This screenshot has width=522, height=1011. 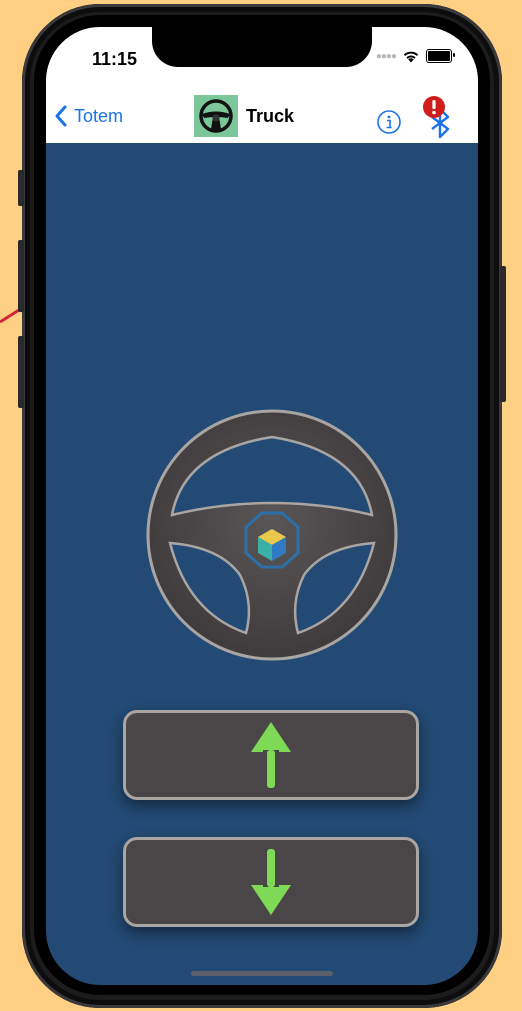 I want to click on status-time: 11:15, so click(x=115, y=59).